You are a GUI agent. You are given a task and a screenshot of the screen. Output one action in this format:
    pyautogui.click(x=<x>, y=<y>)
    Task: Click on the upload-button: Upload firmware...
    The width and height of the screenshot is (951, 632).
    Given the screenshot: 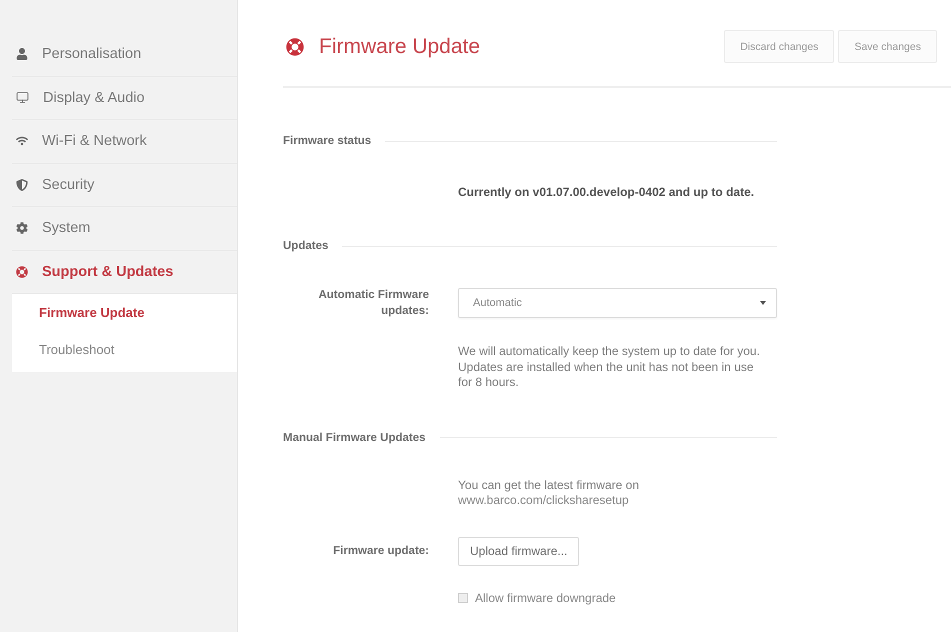 What is the action you would take?
    pyautogui.click(x=519, y=551)
    